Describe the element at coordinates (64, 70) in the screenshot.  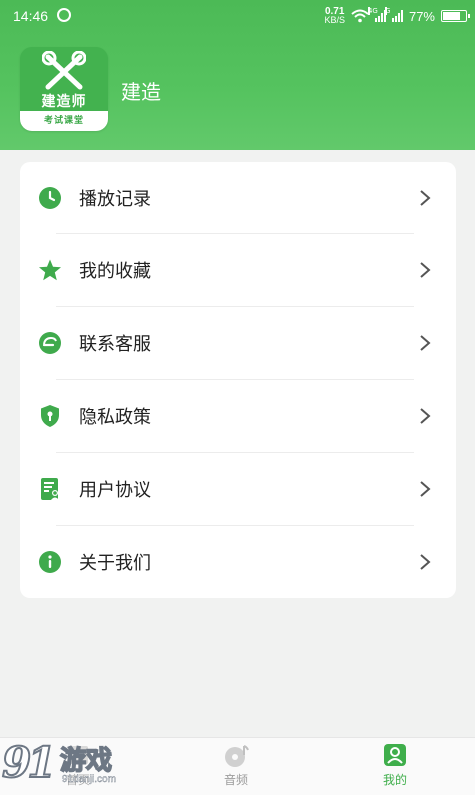
I see `tools-icon` at that location.